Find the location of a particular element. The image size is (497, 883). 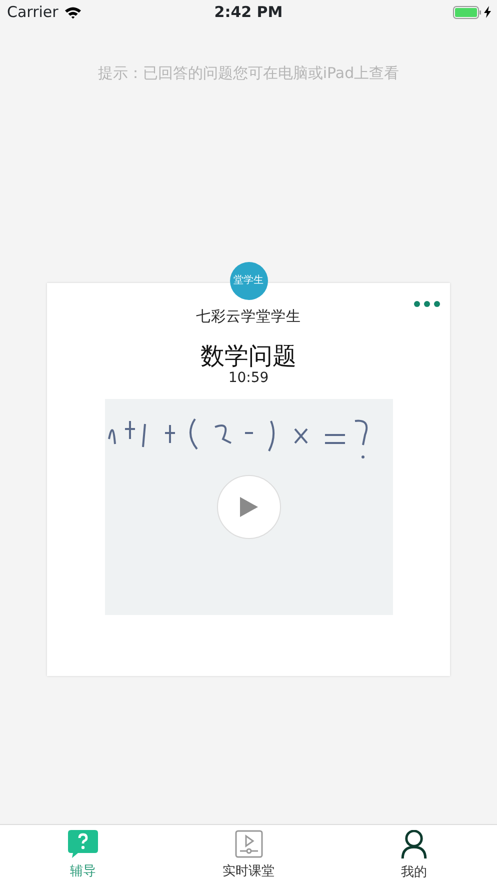

video-player-icon is located at coordinates (248, 844).